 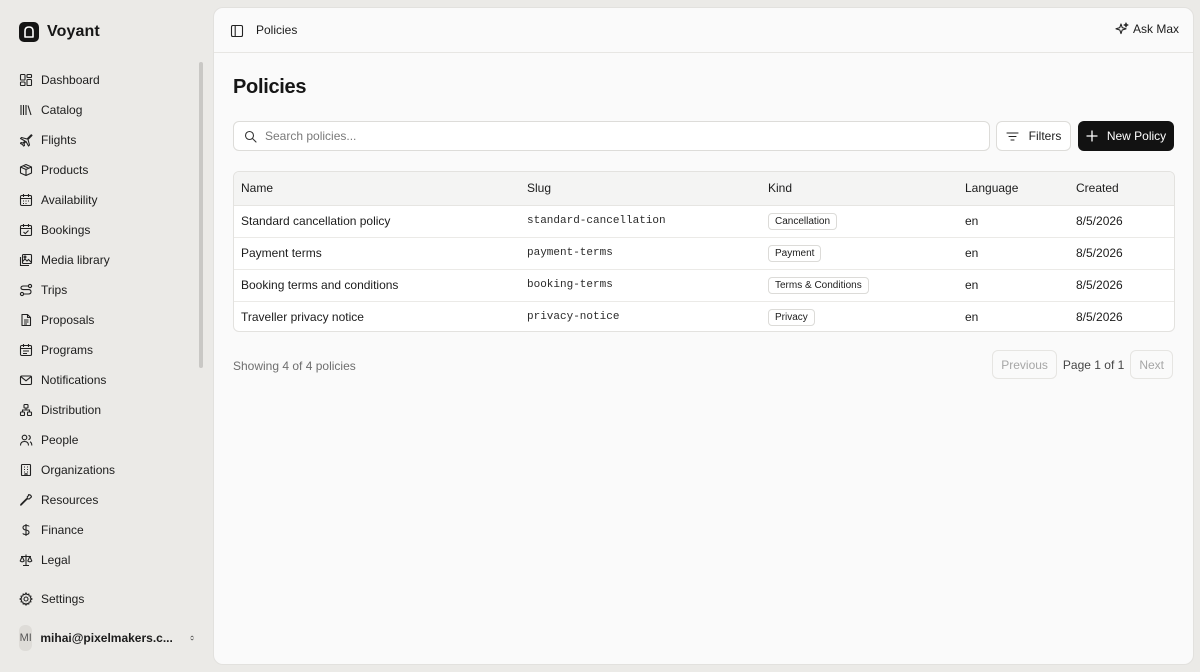 What do you see at coordinates (277, 30) in the screenshot?
I see `breadcrumb: Policies` at bounding box center [277, 30].